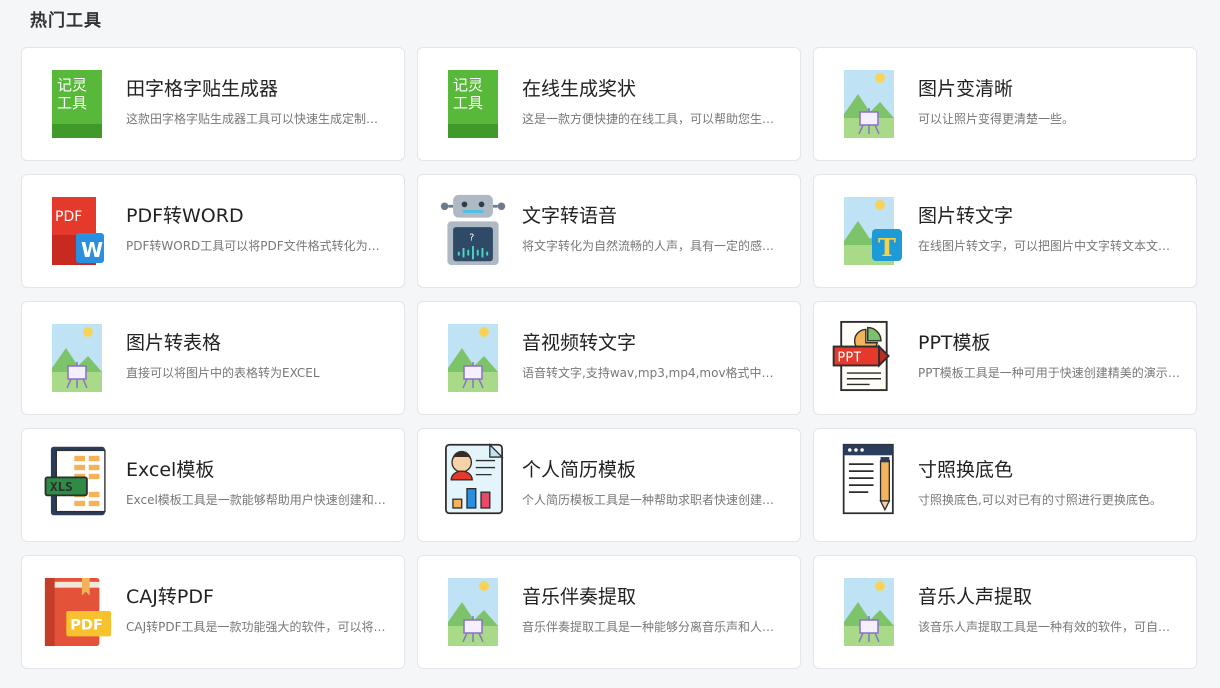 The image size is (1220, 688). Describe the element at coordinates (653, 500) in the screenshot. I see `tool-description: 个人简历模板工具是一种帮助求职者快速创建专业简历` at that location.